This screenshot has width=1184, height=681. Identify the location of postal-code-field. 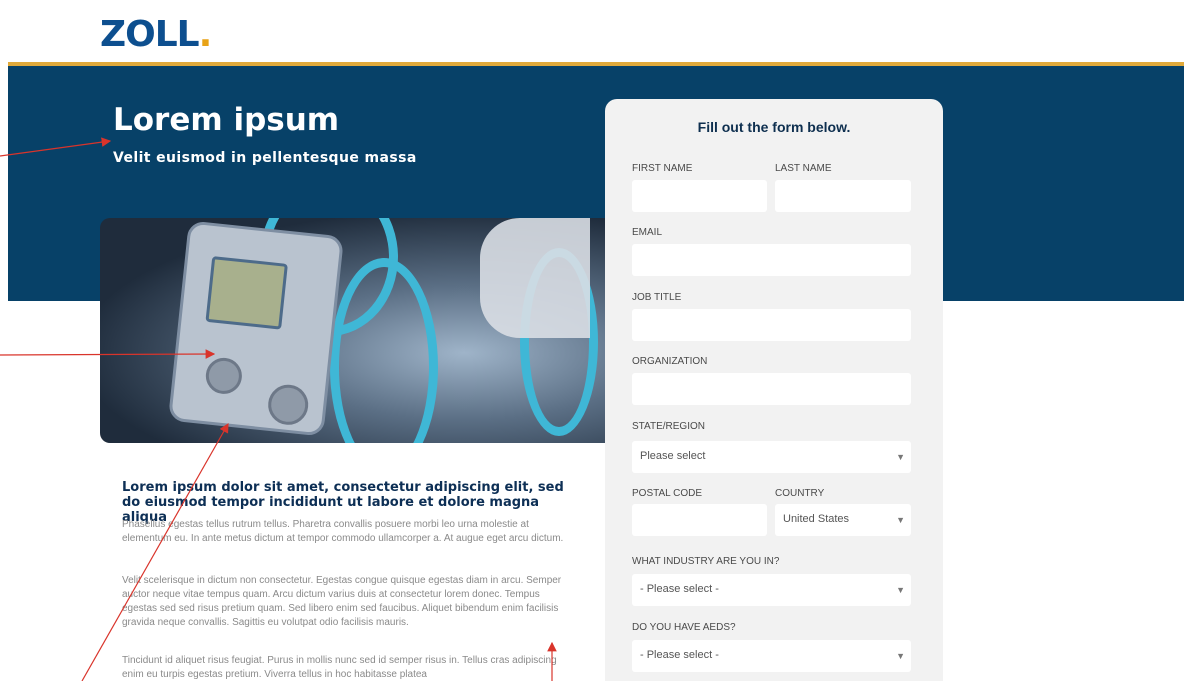
(699, 520).